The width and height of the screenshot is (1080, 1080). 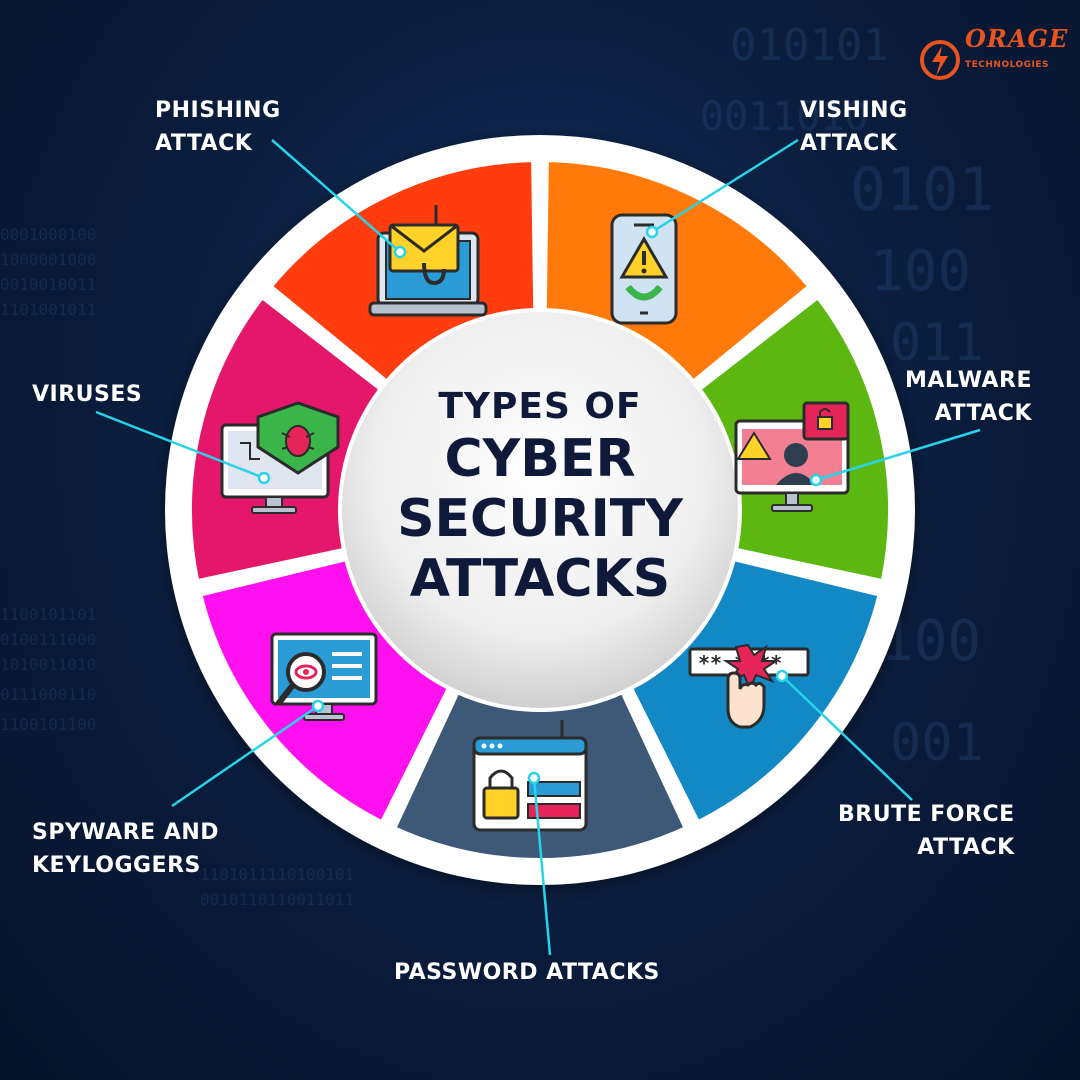 I want to click on title-line-4: ATTACKS, so click(x=540, y=579).